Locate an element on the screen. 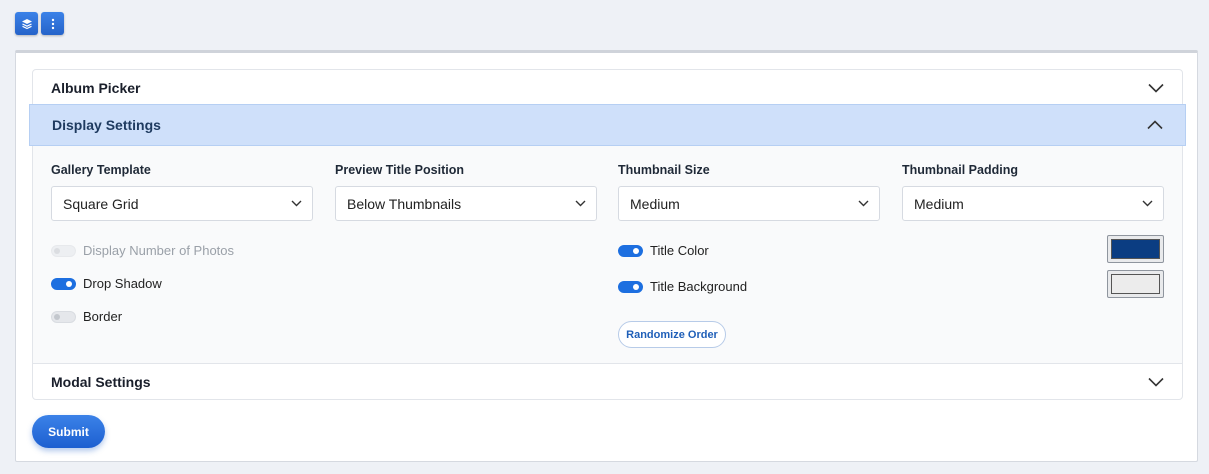 Image resolution: width=1209 pixels, height=474 pixels. accordion-display-settings: Display Settings is located at coordinates (607, 125).